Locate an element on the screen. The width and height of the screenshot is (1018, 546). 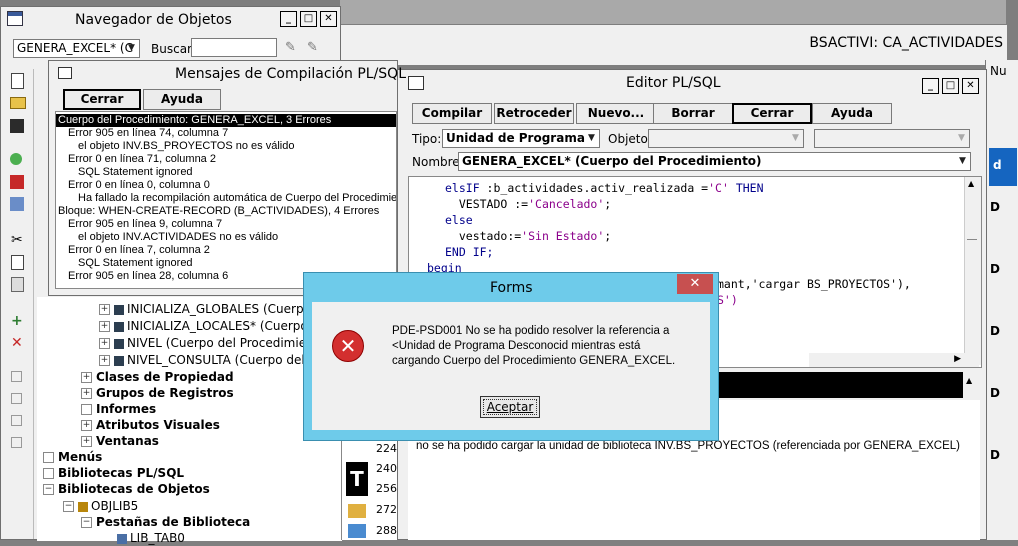
line-number: 288 is located at coordinates (386, 530).